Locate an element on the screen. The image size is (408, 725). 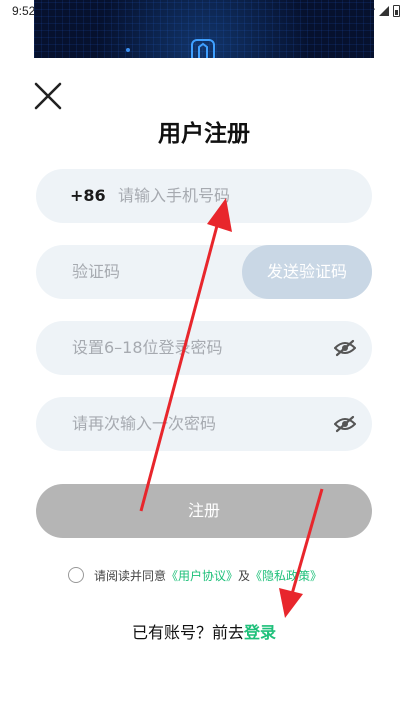
signal-icon is located at coordinates (384, 11).